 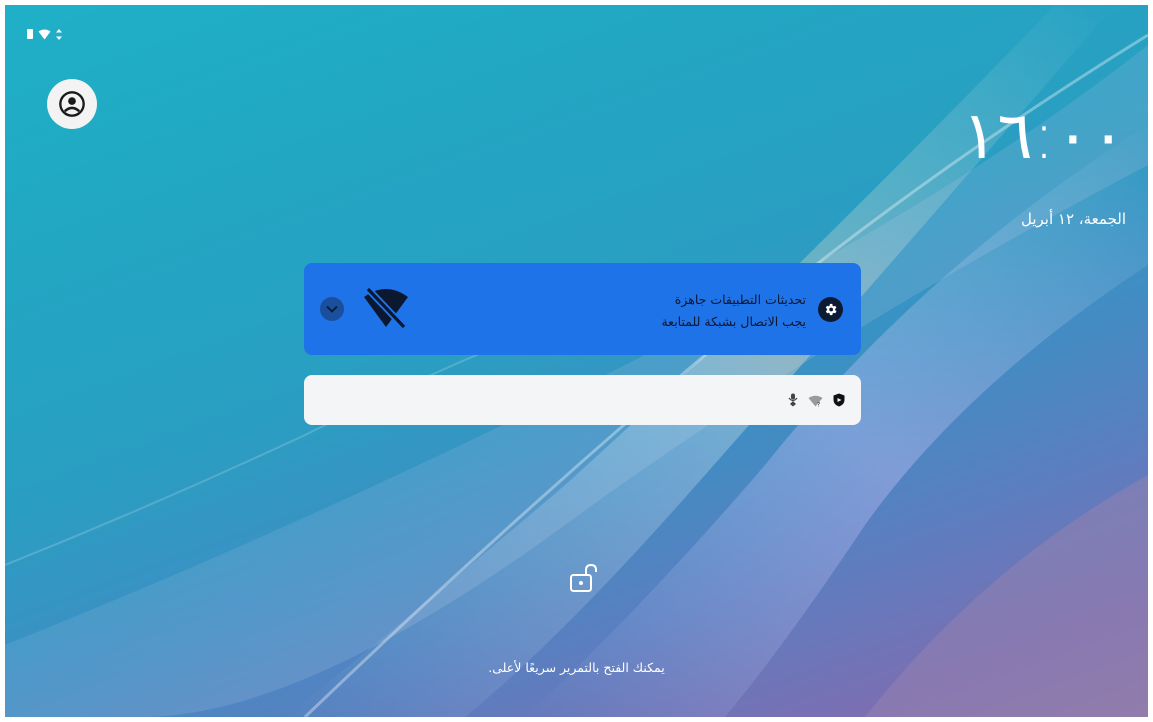 I want to click on wifi-off-icon, so click(x=386, y=309).